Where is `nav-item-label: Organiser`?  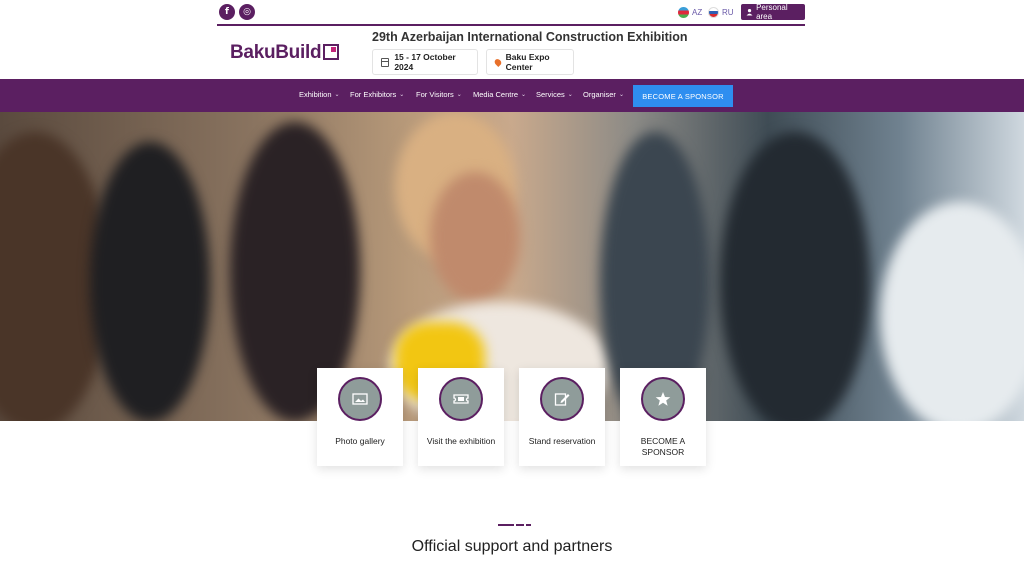
nav-item-label: Organiser is located at coordinates (599, 94).